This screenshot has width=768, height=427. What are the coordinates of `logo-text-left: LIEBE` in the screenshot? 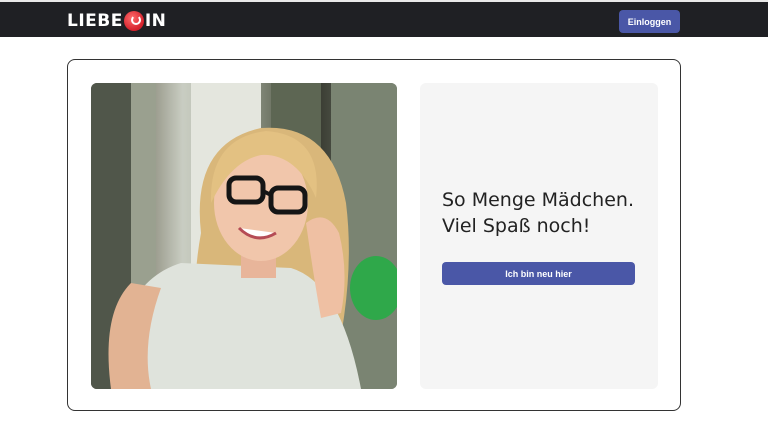 It's located at (95, 21).